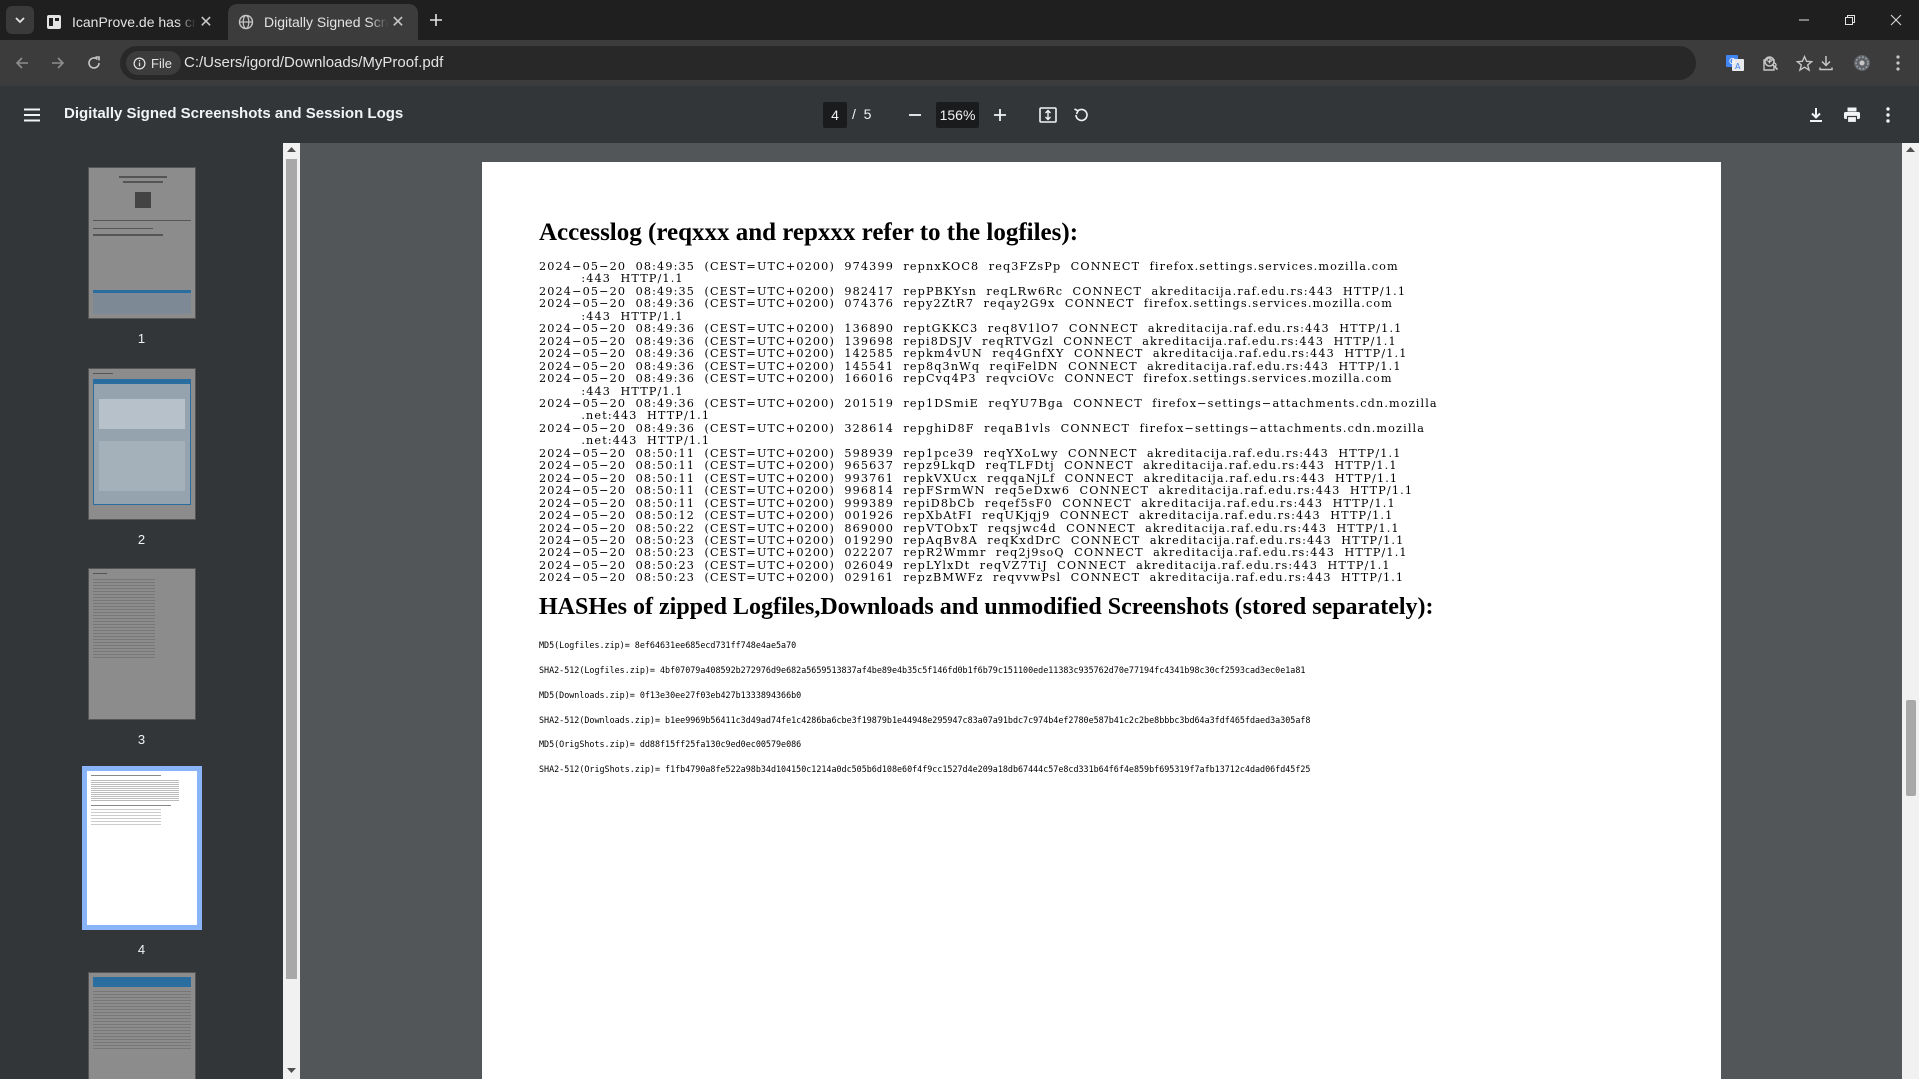 The height and width of the screenshot is (1079, 1919). What do you see at coordinates (153, 63) in the screenshot?
I see `site-info-chip: File` at bounding box center [153, 63].